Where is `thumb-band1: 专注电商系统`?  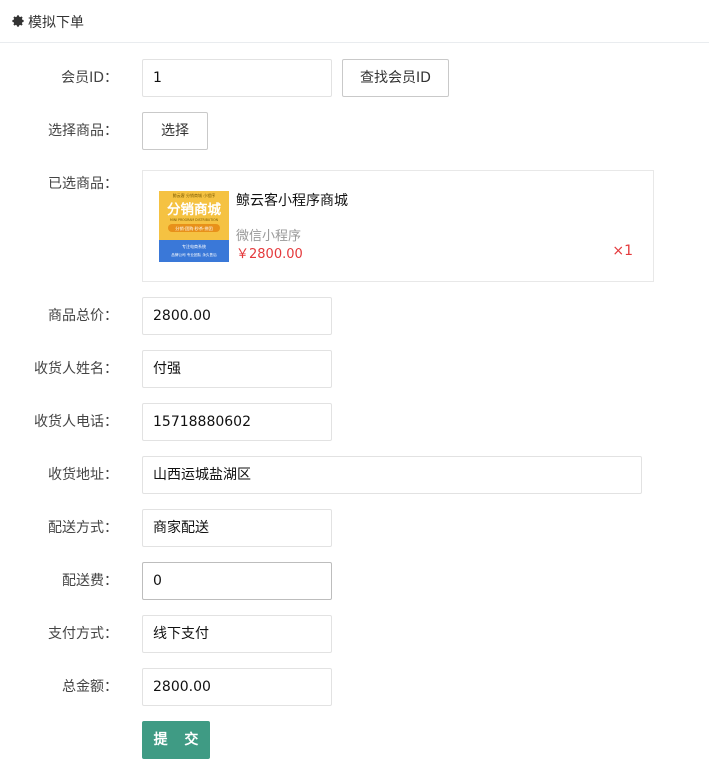 thumb-band1: 专注电商系统 is located at coordinates (194, 246).